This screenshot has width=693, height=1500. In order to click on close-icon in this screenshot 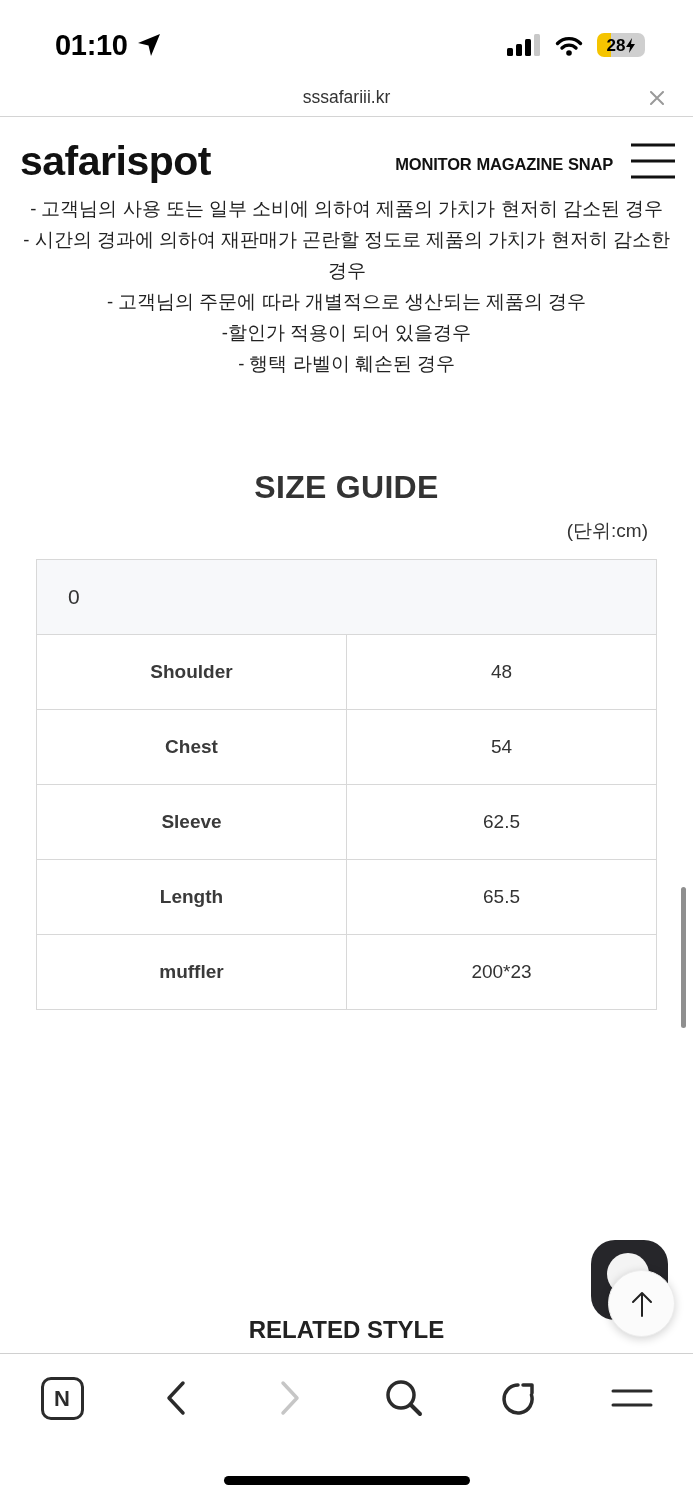, I will do `click(657, 98)`.